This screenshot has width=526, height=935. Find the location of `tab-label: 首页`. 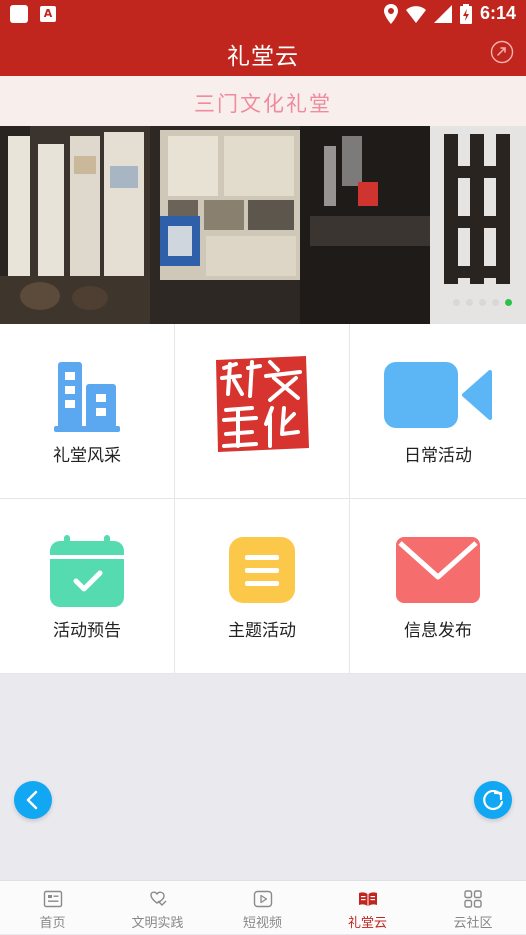

tab-label: 首页 is located at coordinates (52, 923).